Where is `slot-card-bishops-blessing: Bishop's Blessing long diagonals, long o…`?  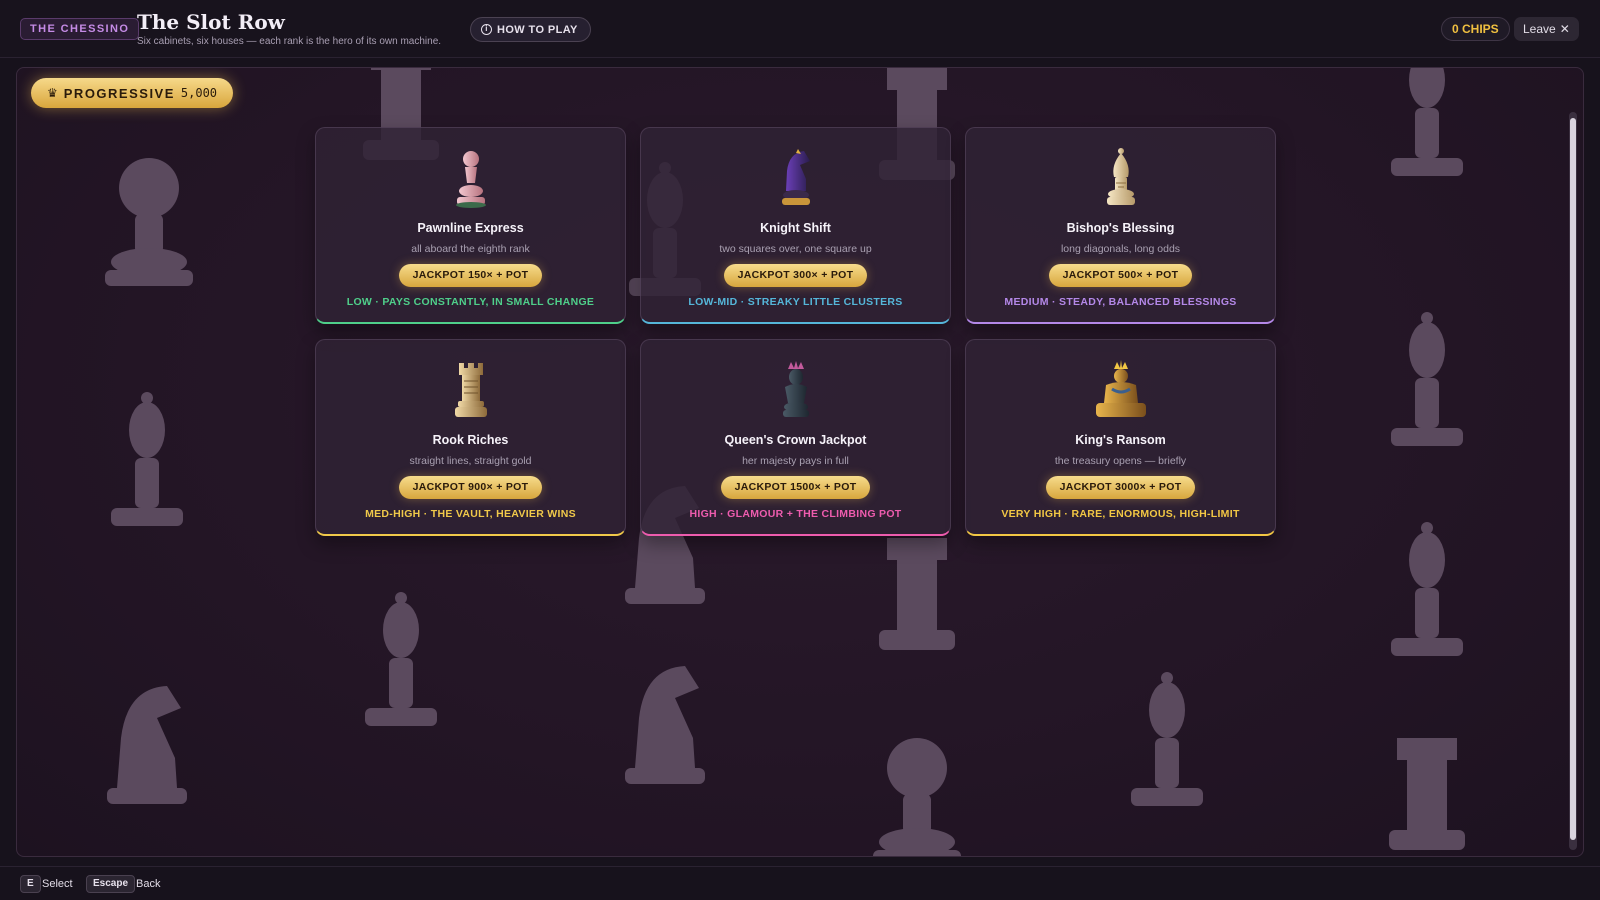 slot-card-bishops-blessing: Bishop's Blessing long diagonals, long o… is located at coordinates (1120, 225).